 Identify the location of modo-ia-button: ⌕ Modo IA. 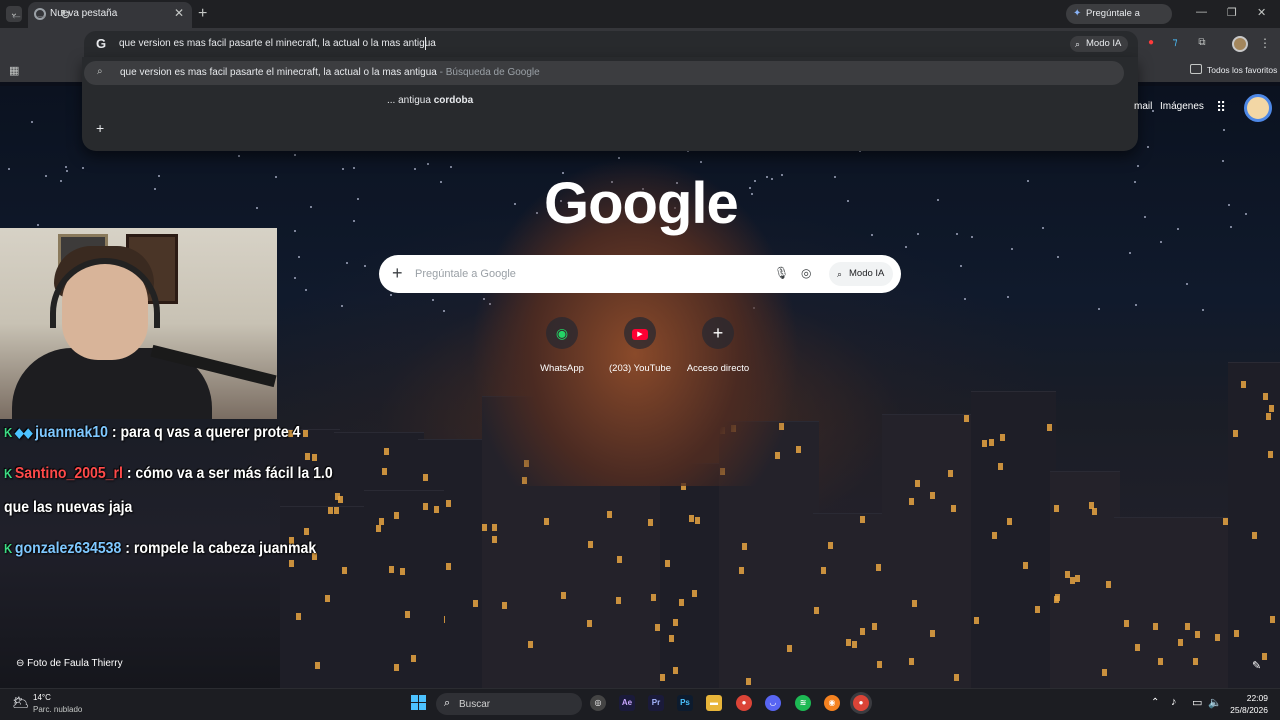
(861, 274).